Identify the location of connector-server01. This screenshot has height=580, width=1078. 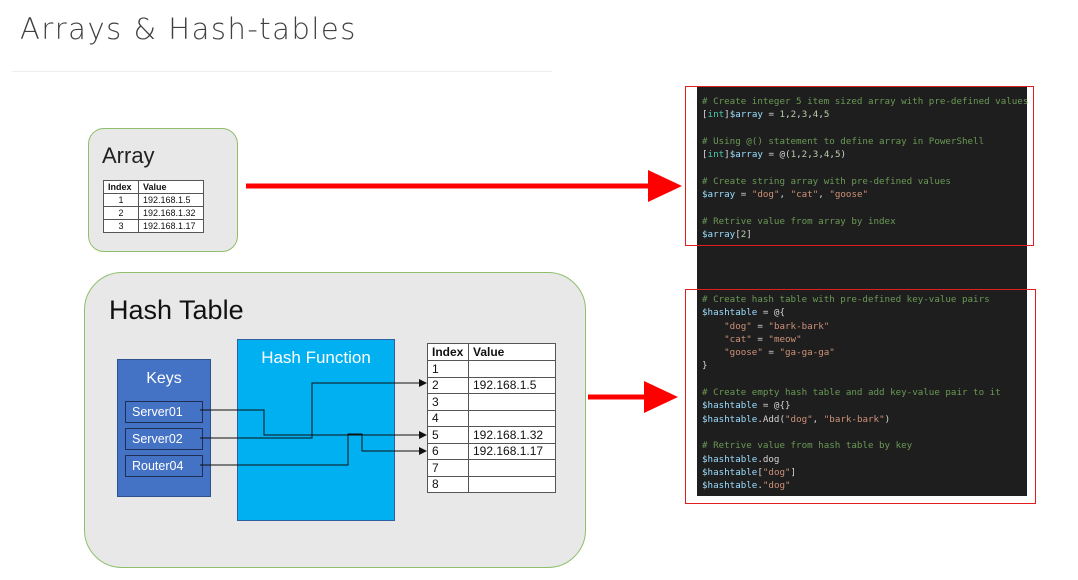
(313, 424).